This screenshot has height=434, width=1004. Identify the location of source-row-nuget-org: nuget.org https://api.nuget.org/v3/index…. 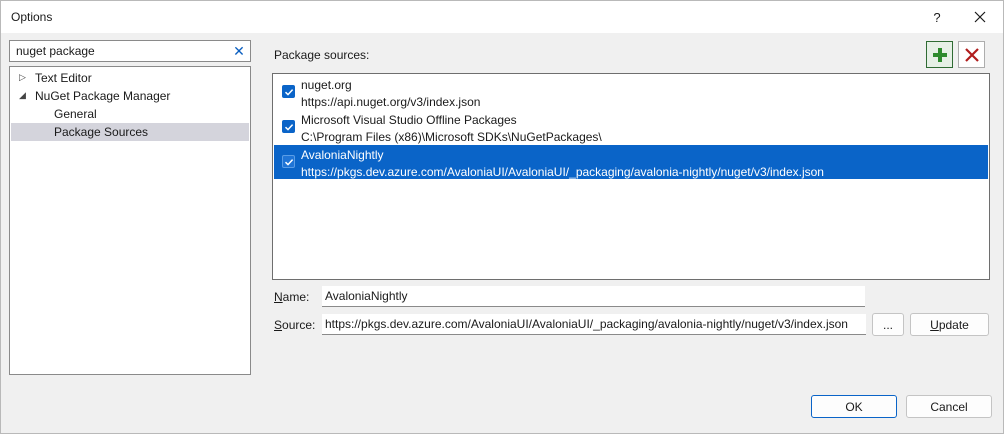
(631, 92).